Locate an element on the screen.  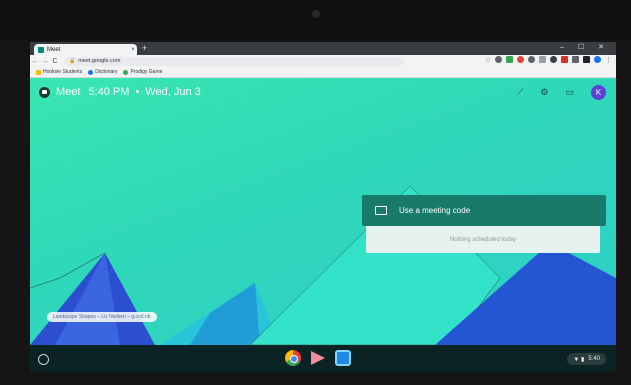
browser-menu-icon: ⋮ is located at coordinates (608, 60).